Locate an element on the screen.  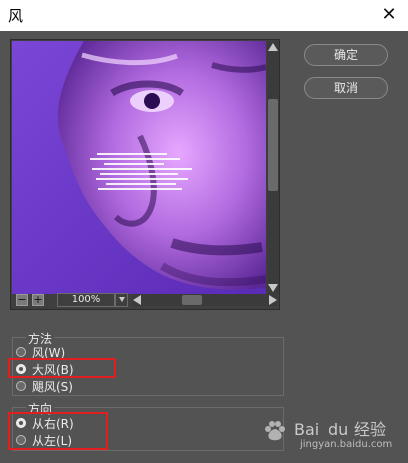
method-option-hurricane: 飓风(S) is located at coordinates (44, 386).